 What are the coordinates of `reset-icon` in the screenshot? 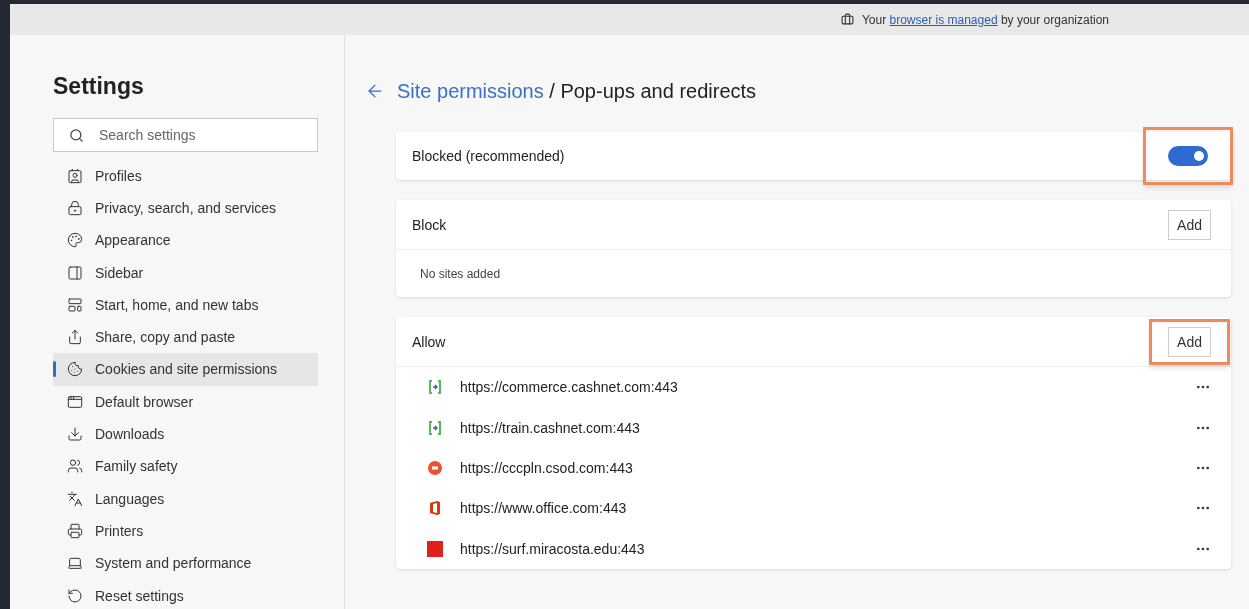 It's located at (75, 595).